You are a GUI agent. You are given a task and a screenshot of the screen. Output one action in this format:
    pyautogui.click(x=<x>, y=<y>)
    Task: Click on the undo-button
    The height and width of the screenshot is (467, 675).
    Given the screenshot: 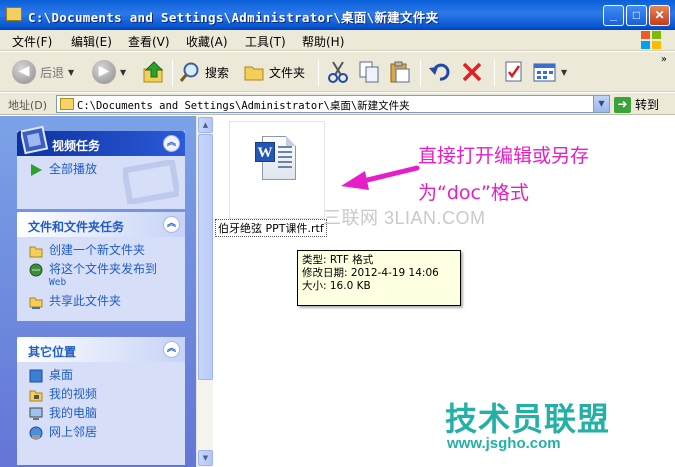 What is the action you would take?
    pyautogui.click(x=440, y=72)
    